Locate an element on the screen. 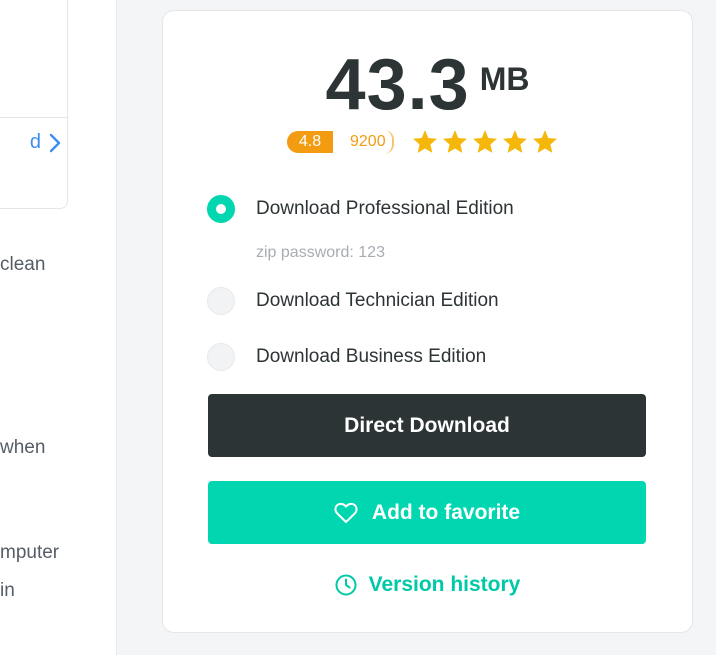 The height and width of the screenshot is (655, 716). direct-download-button: Direct Download is located at coordinates (427, 425).